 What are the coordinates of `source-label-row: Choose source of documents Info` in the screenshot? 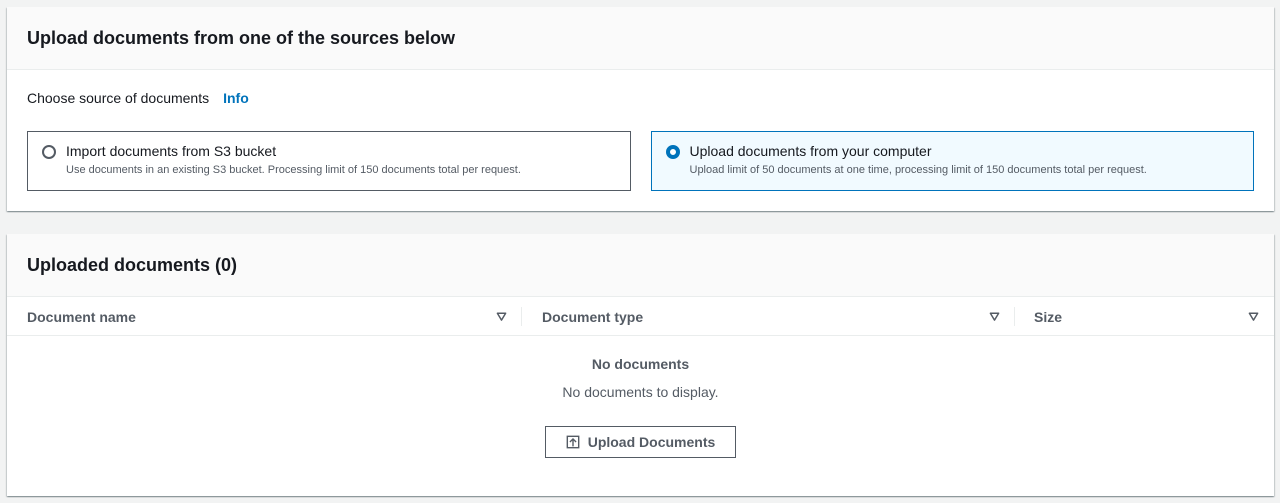 It's located at (640, 98).